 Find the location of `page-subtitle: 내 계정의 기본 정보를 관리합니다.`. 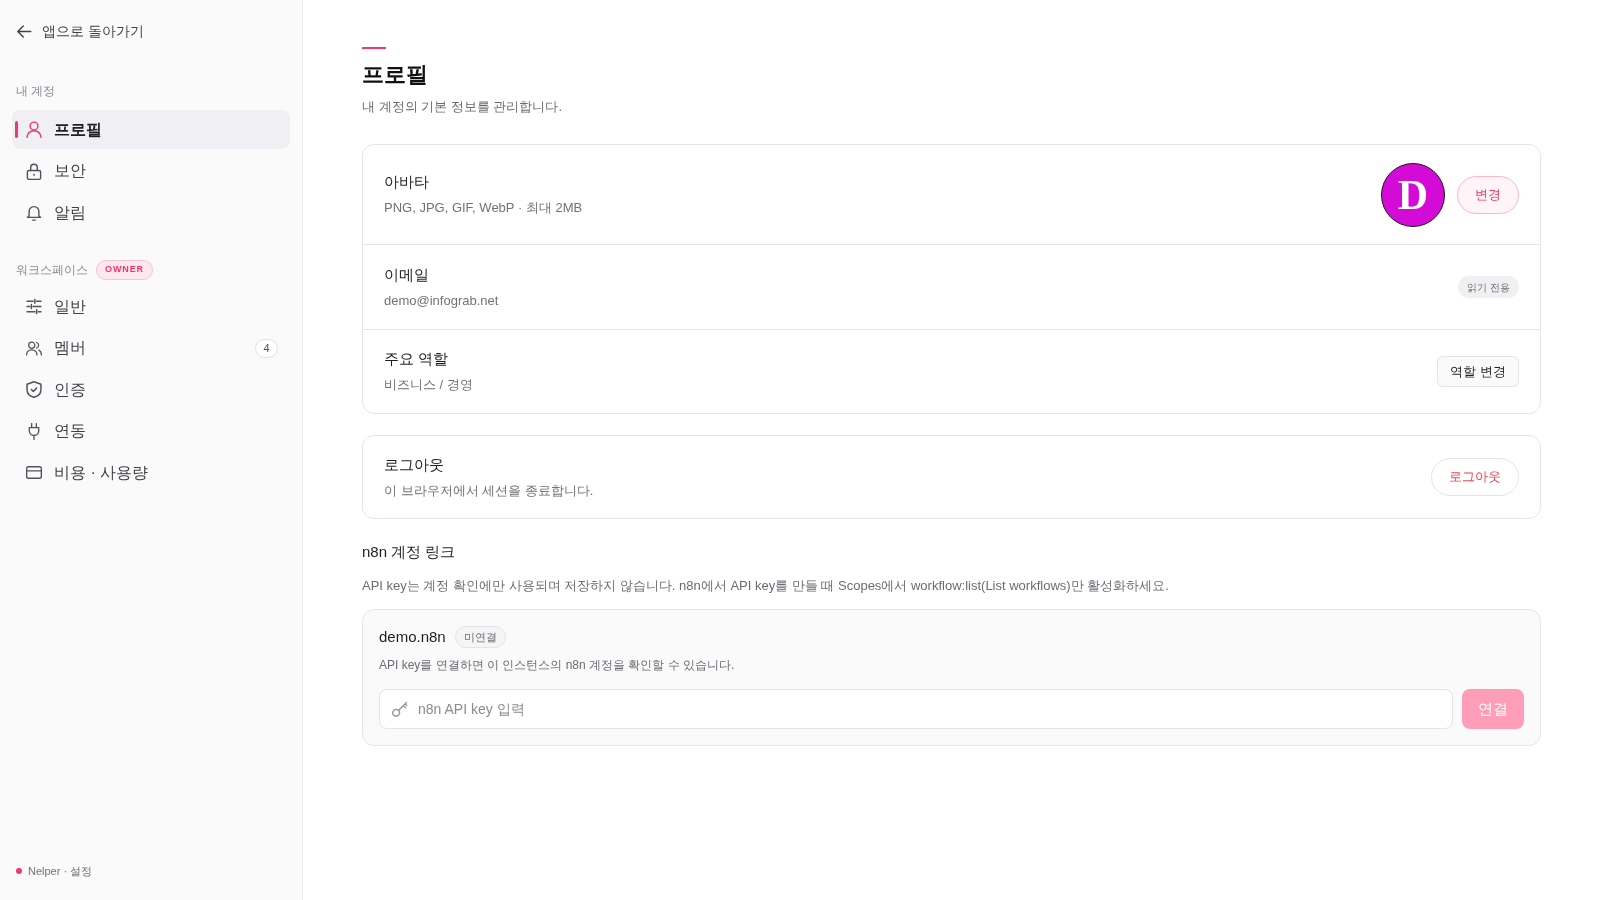

page-subtitle: 내 계정의 기본 정보를 관리합니다. is located at coordinates (463, 107).